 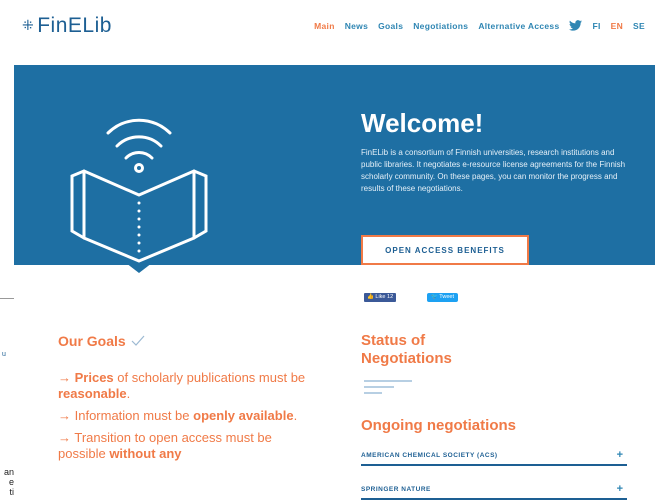 What do you see at coordinates (494, 490) in the screenshot?
I see `negotiation-item-springer: SPRINGER NATURE +` at bounding box center [494, 490].